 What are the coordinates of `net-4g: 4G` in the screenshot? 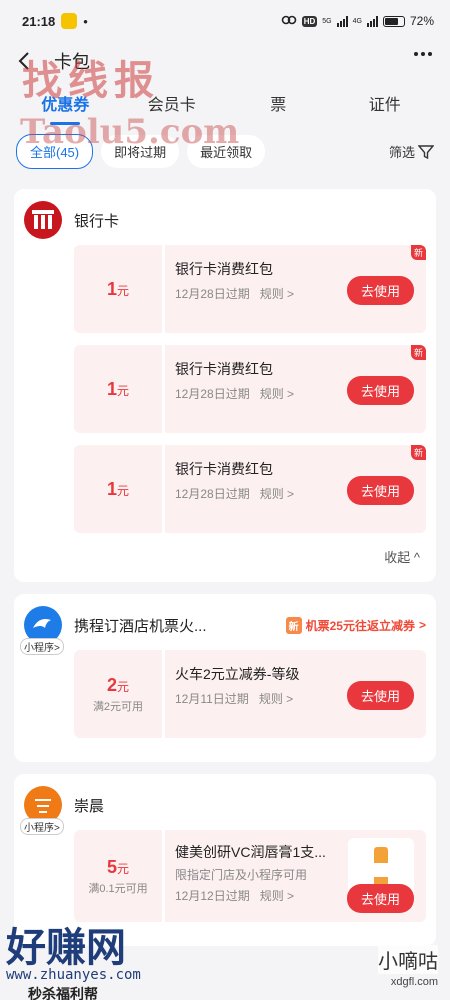 It's located at (357, 21).